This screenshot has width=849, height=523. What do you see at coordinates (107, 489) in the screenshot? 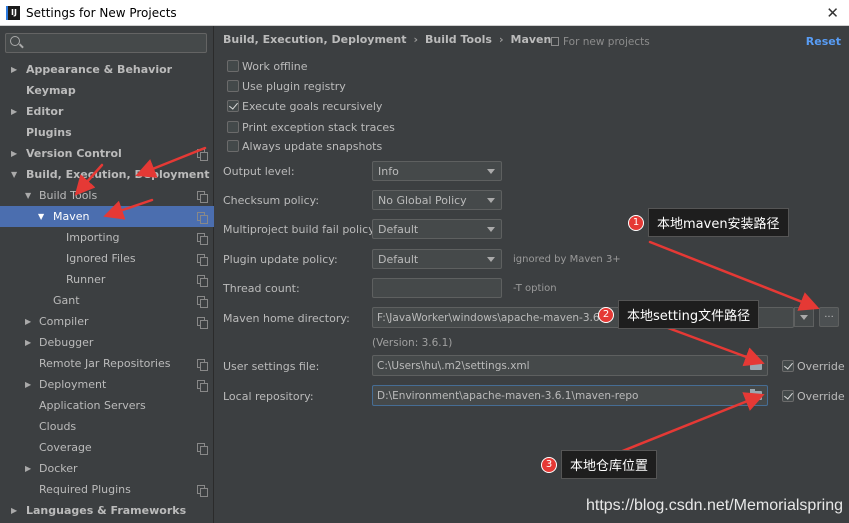
I see `sidebar-item-required-plugins: Required Plugins` at bounding box center [107, 489].